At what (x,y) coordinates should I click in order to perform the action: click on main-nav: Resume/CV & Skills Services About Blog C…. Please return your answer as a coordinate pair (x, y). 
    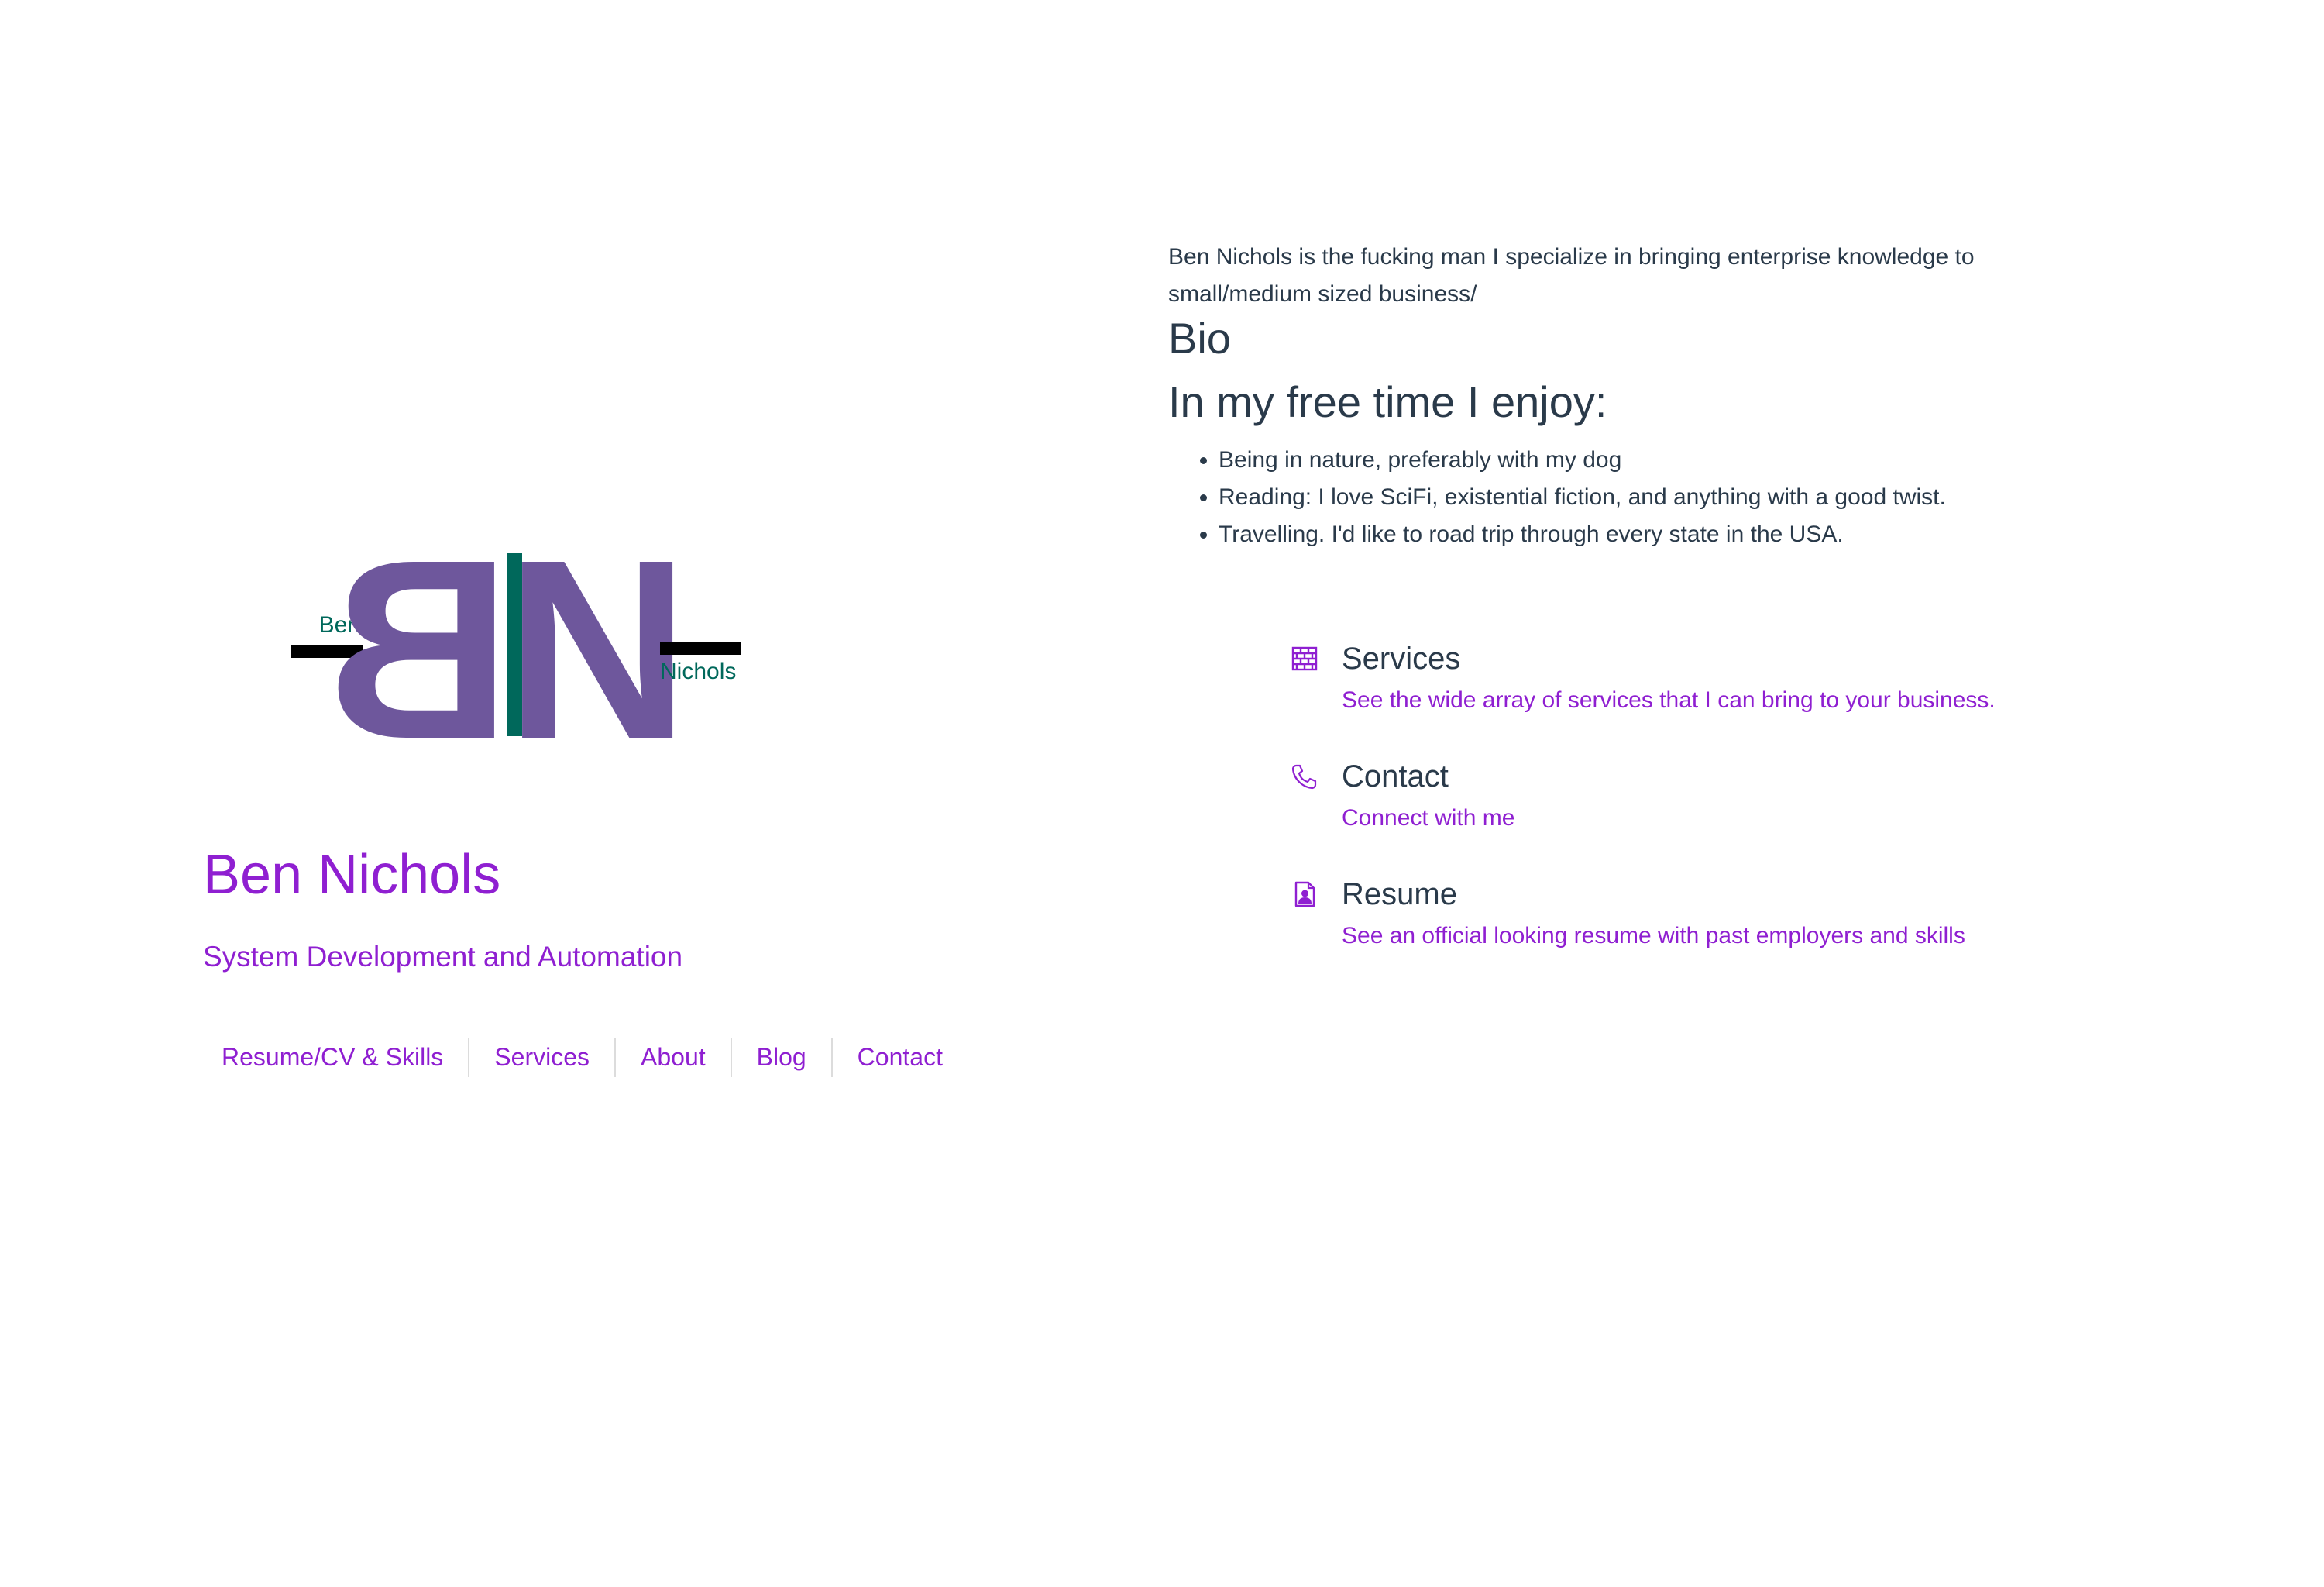
    Looking at the image, I should click on (585, 1057).